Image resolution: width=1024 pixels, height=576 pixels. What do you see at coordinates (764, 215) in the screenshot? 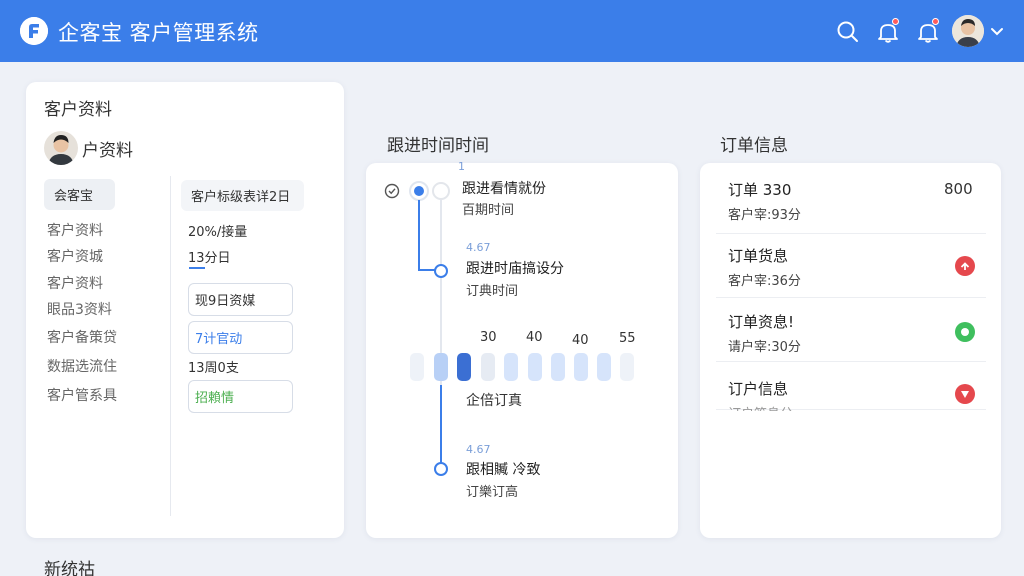
I see `order-sub: 客户宰:93分` at bounding box center [764, 215].